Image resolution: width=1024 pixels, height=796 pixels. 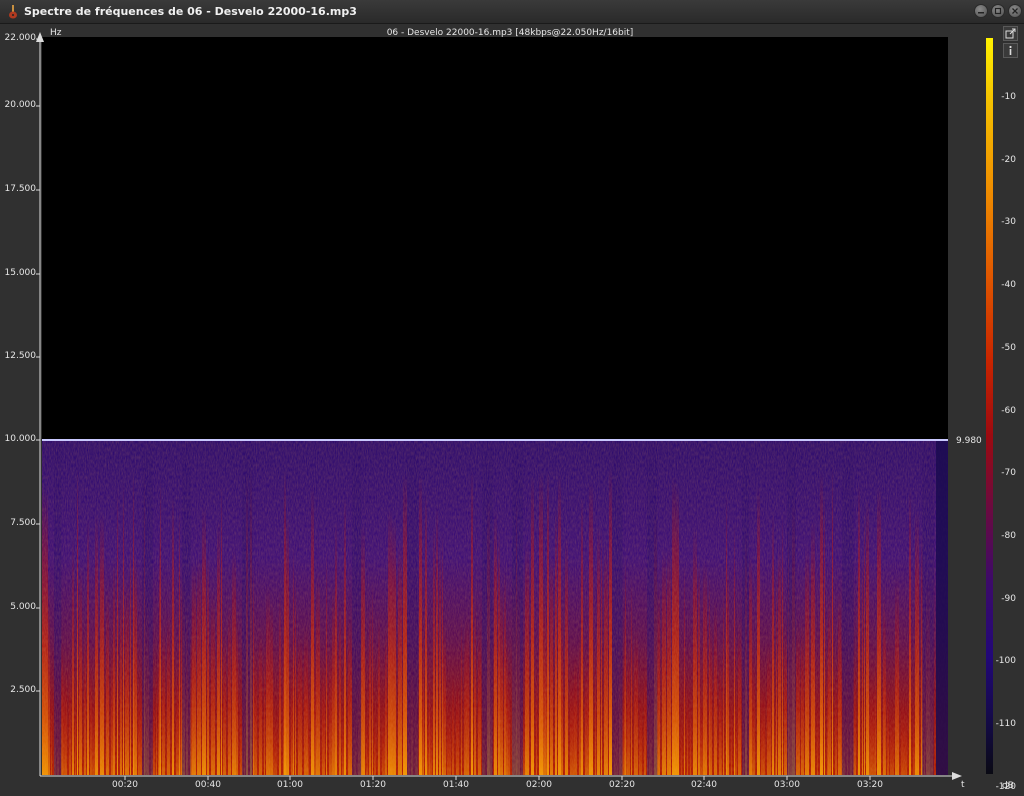 I want to click on y-tick-label: 20.000, so click(x=20, y=105).